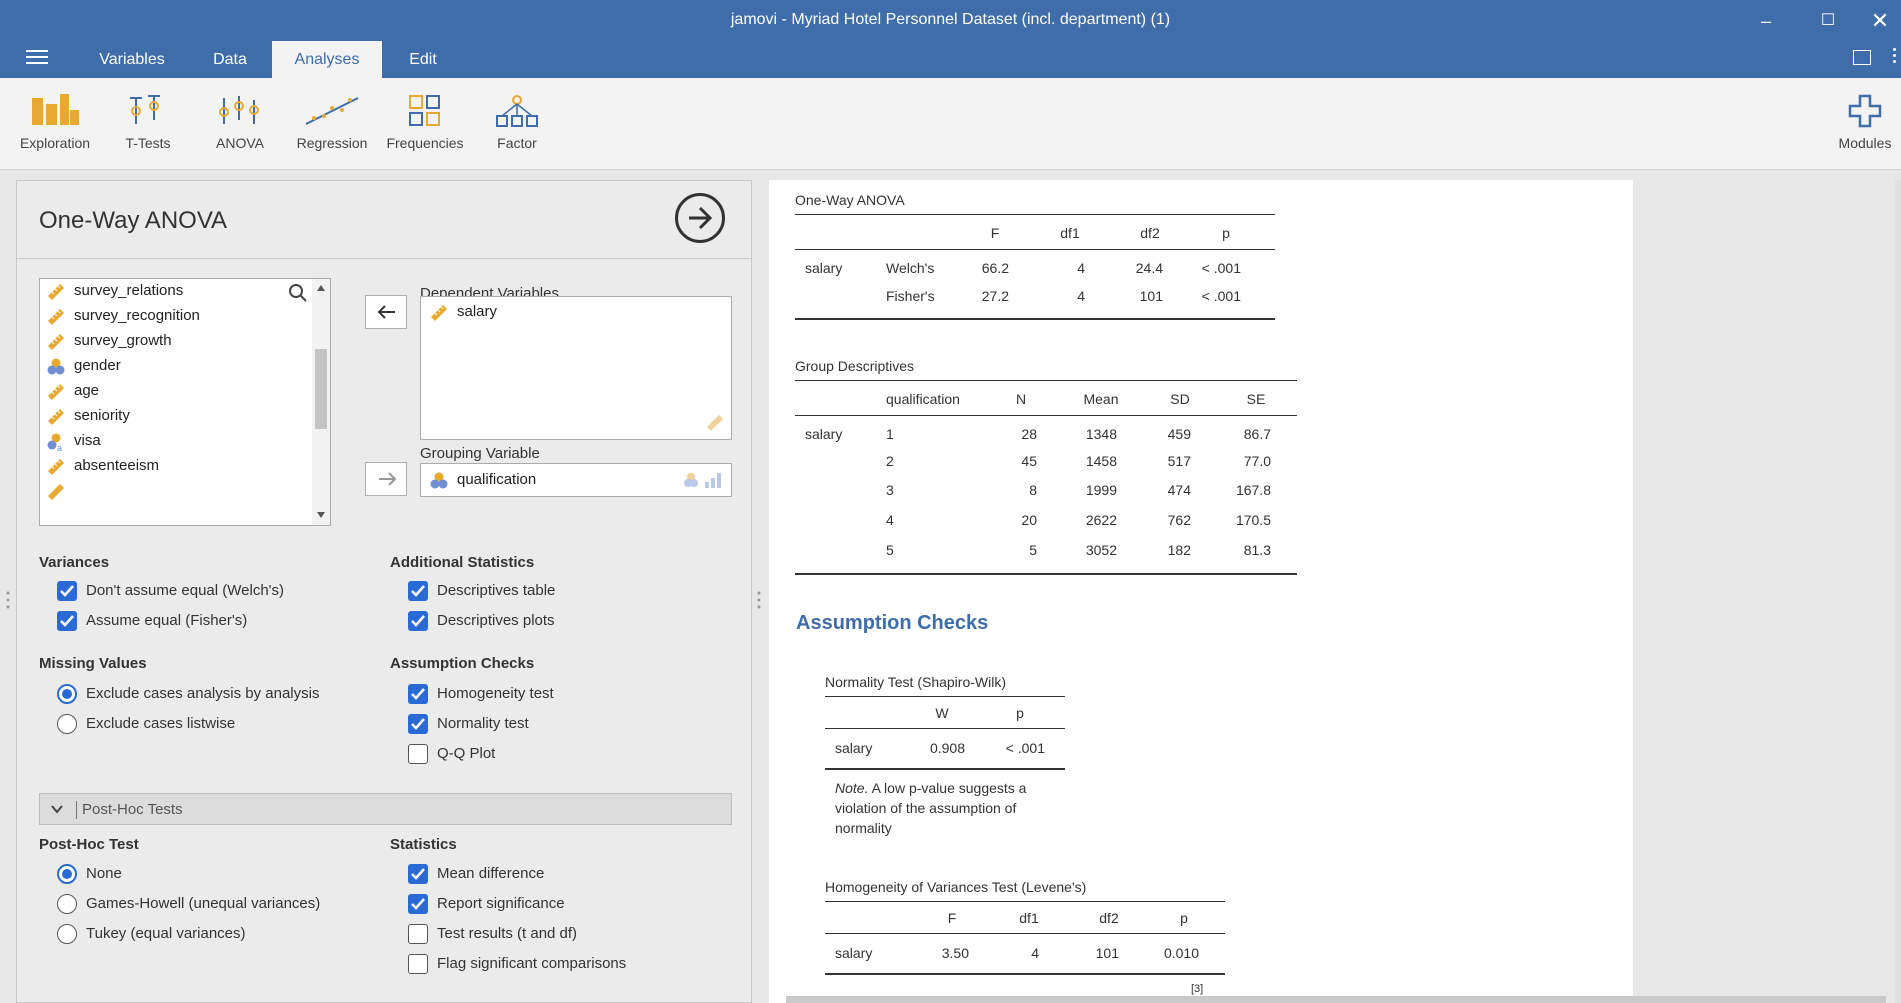  I want to click on ribbon-exploration: Exploration, so click(55, 124).